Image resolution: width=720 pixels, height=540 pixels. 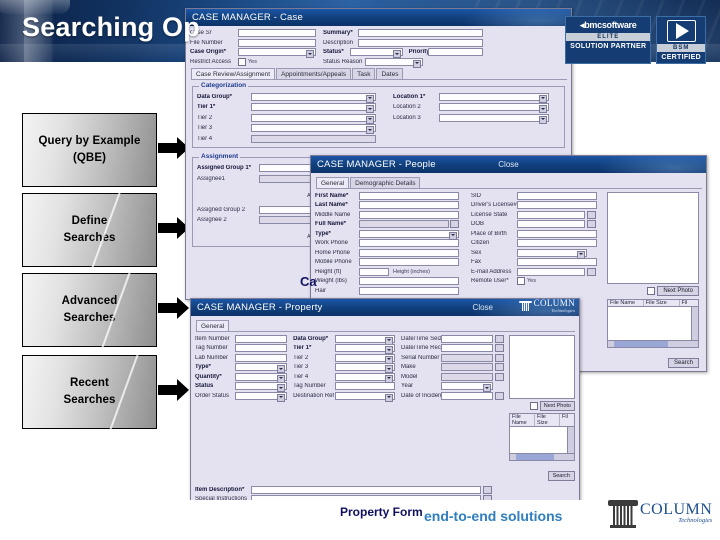 What do you see at coordinates (552, 253) in the screenshot?
I see `sex-select` at bounding box center [552, 253].